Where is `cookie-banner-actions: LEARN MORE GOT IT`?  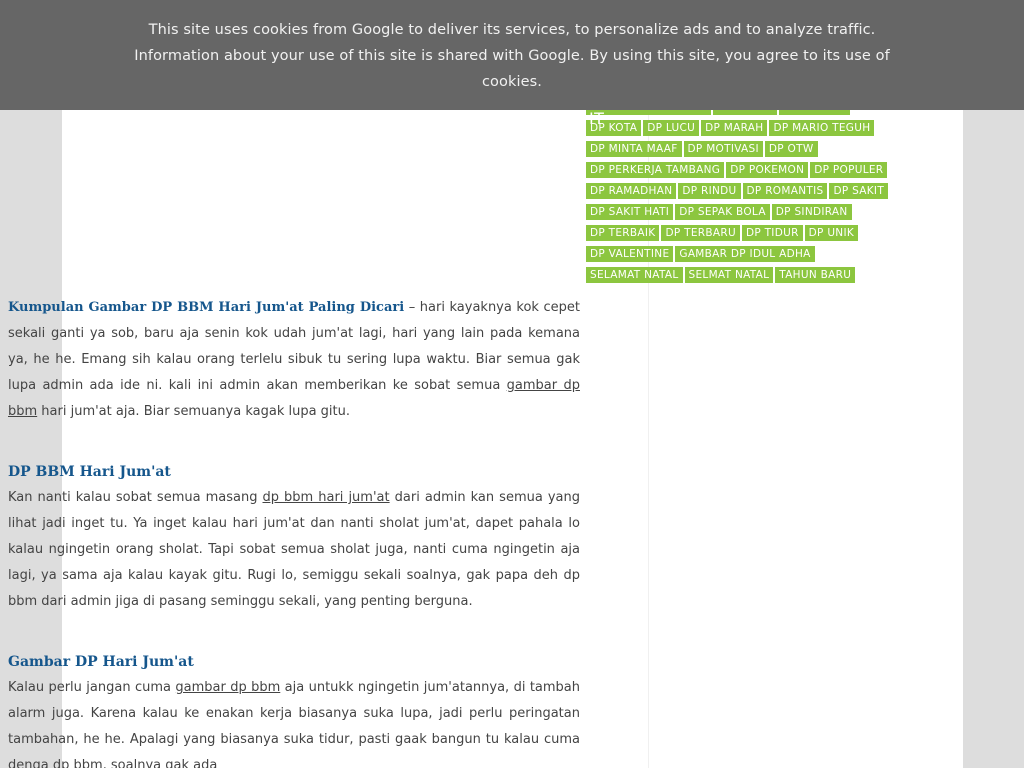
cookie-banner-actions: LEARN MORE GOT IT is located at coordinates (512, 118).